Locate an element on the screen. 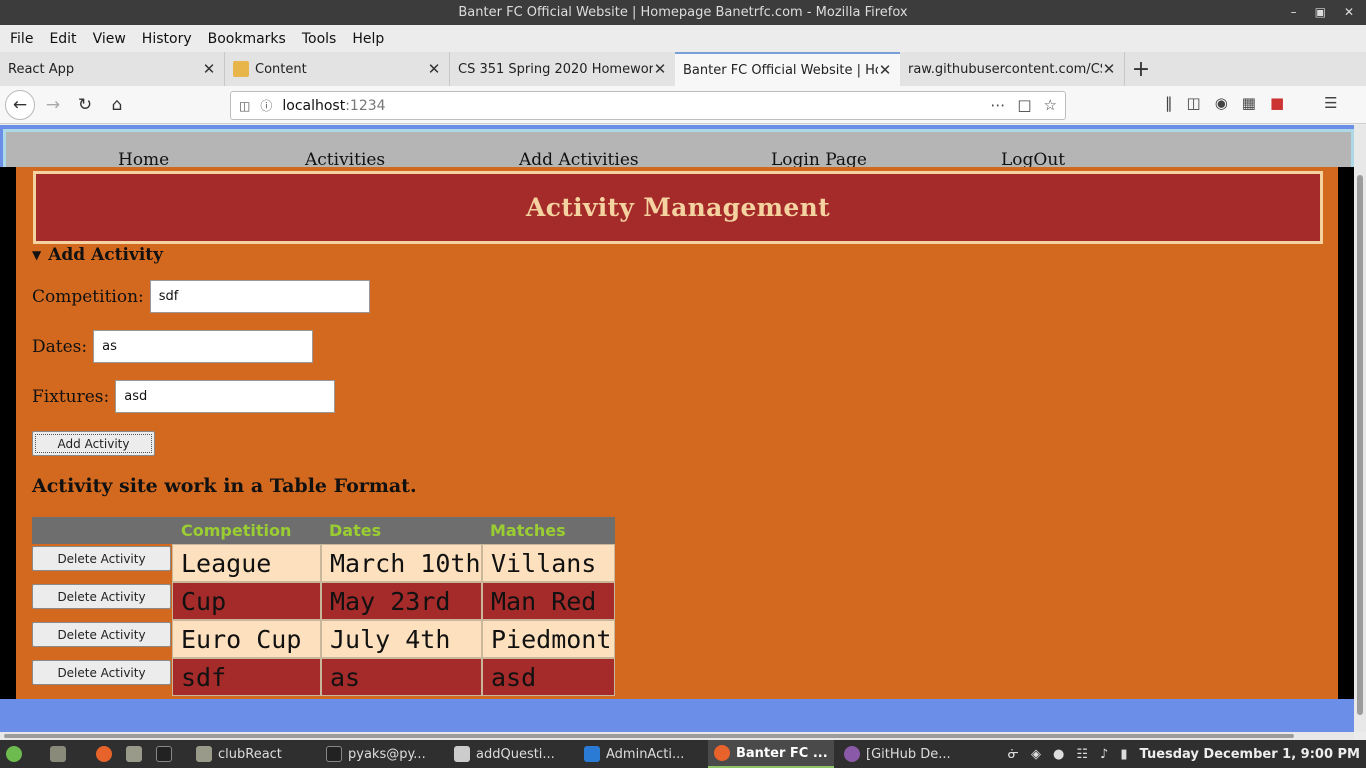  menu-help: Help is located at coordinates (368, 39).